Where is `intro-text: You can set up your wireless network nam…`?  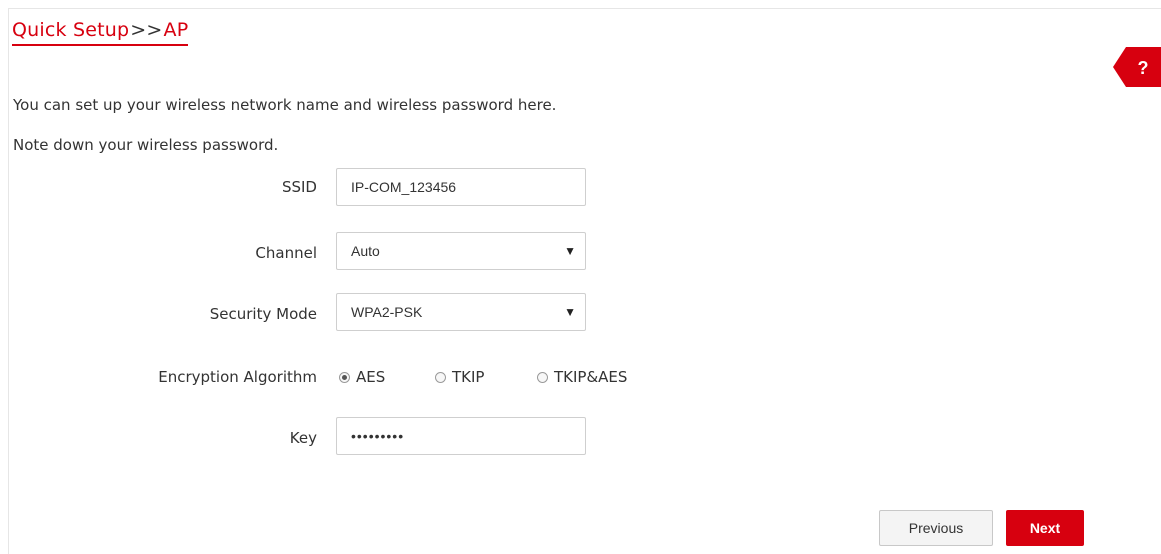 intro-text: You can set up your wireless network nam… is located at coordinates (285, 105).